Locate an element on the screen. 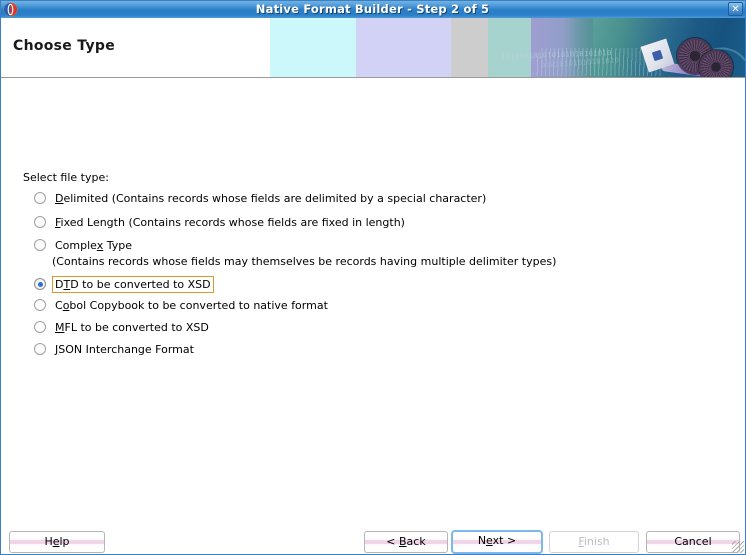 The width and height of the screenshot is (746, 555). radio-indicator-complex-type is located at coordinates (40, 245).